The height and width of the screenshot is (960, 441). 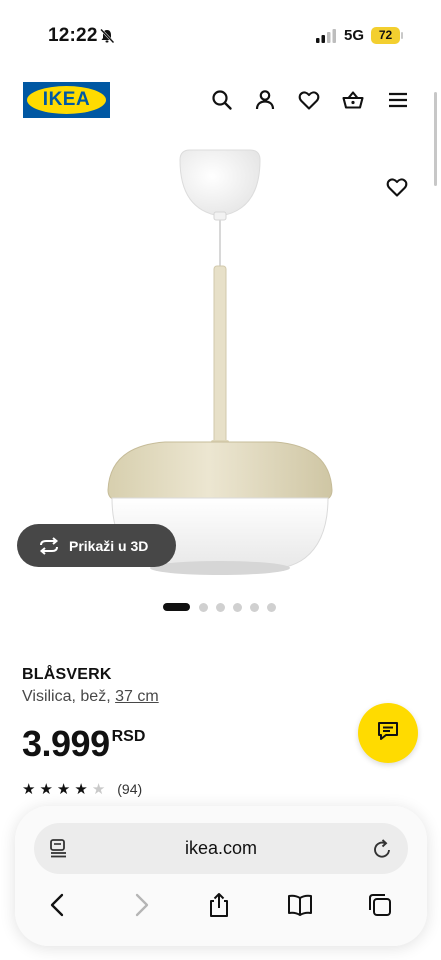 What do you see at coordinates (66, 696) in the screenshot?
I see `product-type: Visilica, bež,` at bounding box center [66, 696].